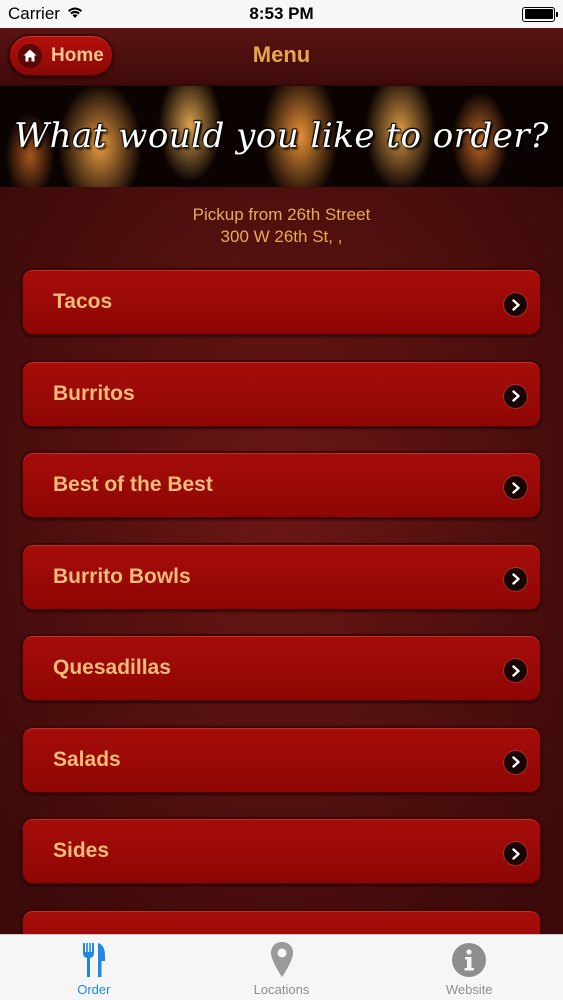  Describe the element at coordinates (281, 214) in the screenshot. I see `pickup-location: Pickup from 26th Street` at that location.